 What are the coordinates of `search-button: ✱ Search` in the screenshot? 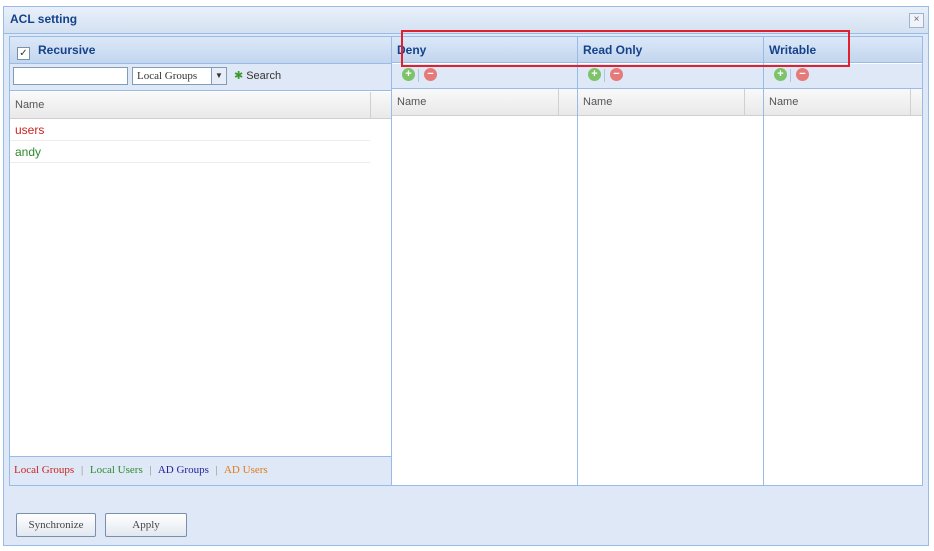 It's located at (257, 75).